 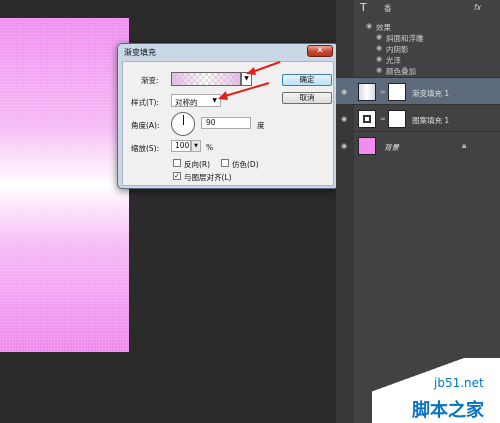 I want to click on effect-item: ◉ 内阴影, so click(x=400, y=49).